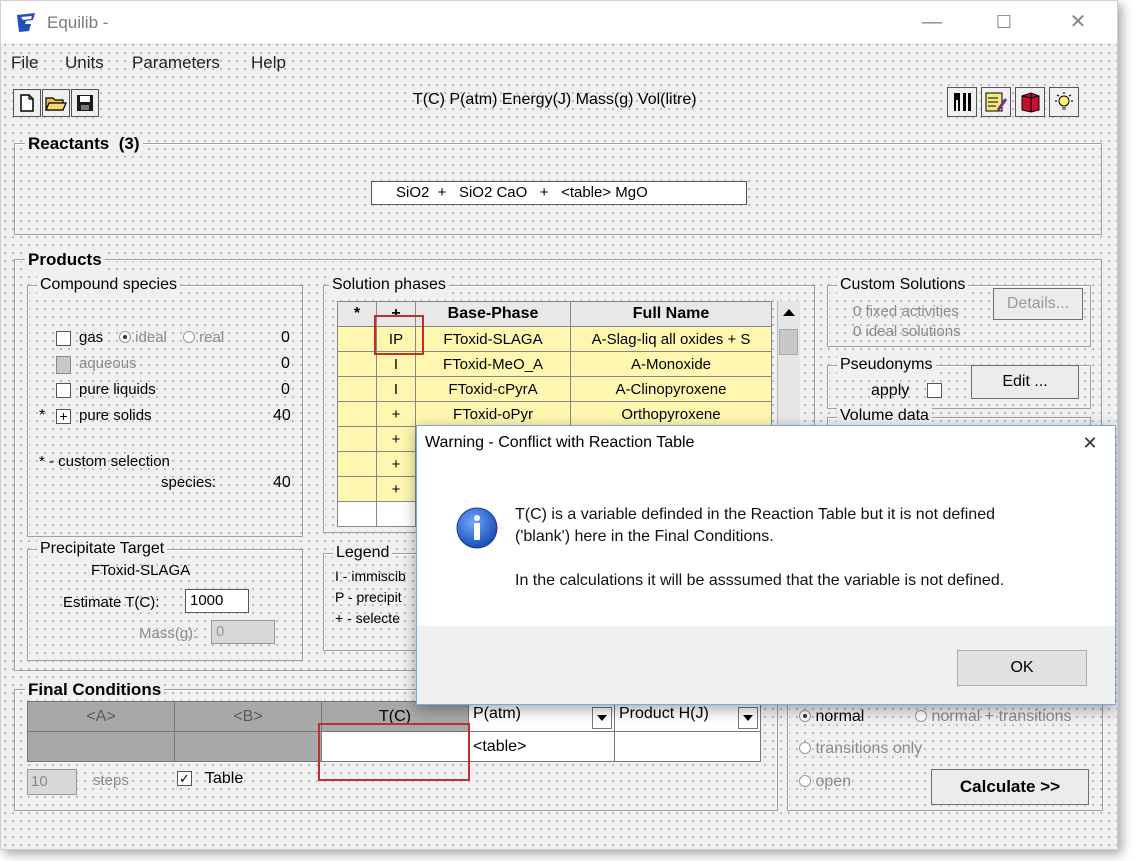  I want to click on pseudonyms-apply-checkbox, so click(934, 390).